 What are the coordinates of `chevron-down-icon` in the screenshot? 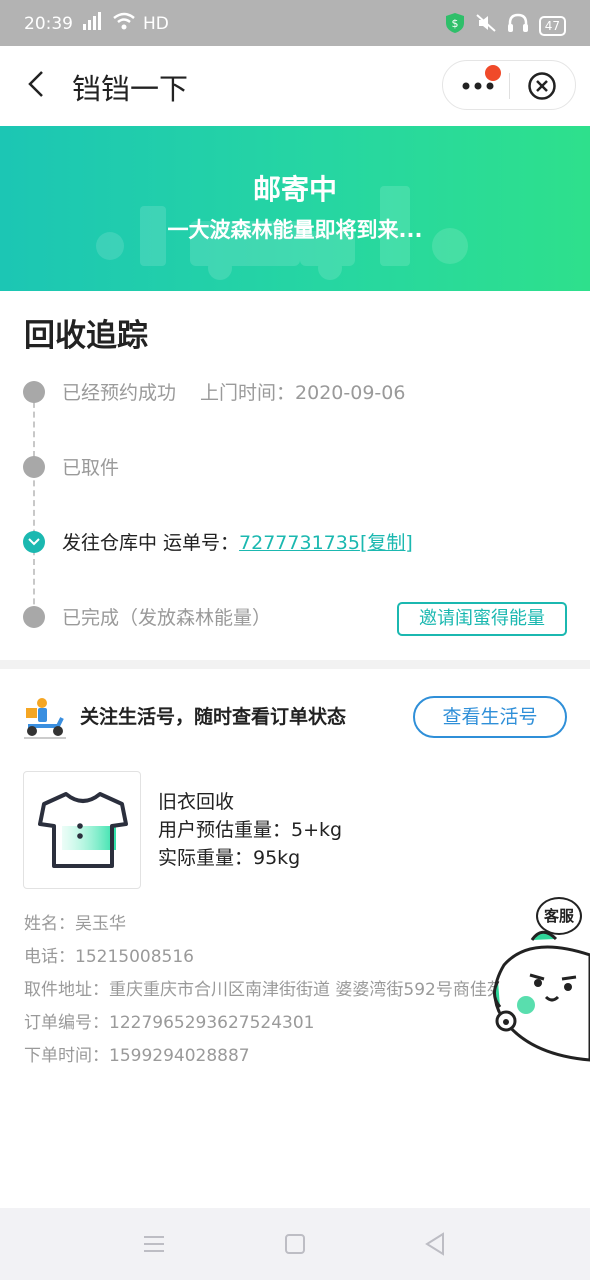 It's located at (34, 542).